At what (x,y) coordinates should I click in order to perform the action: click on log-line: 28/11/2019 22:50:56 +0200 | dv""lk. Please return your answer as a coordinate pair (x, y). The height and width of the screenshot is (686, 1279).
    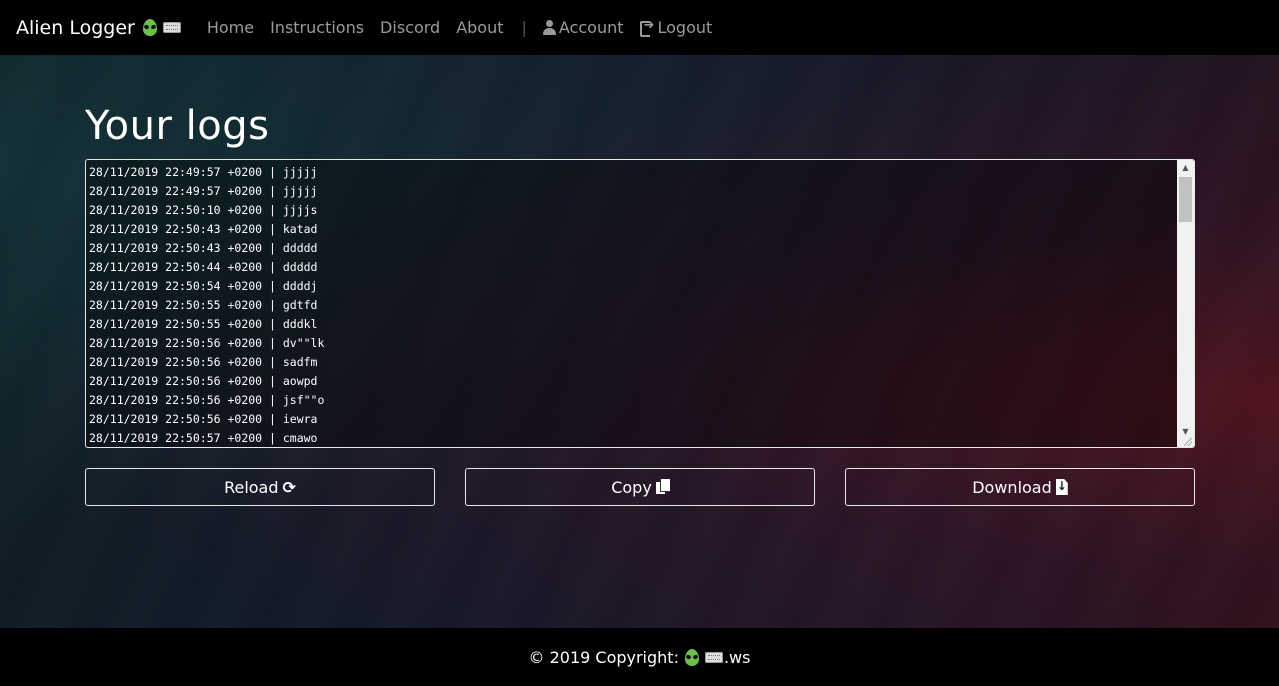
    Looking at the image, I should click on (207, 343).